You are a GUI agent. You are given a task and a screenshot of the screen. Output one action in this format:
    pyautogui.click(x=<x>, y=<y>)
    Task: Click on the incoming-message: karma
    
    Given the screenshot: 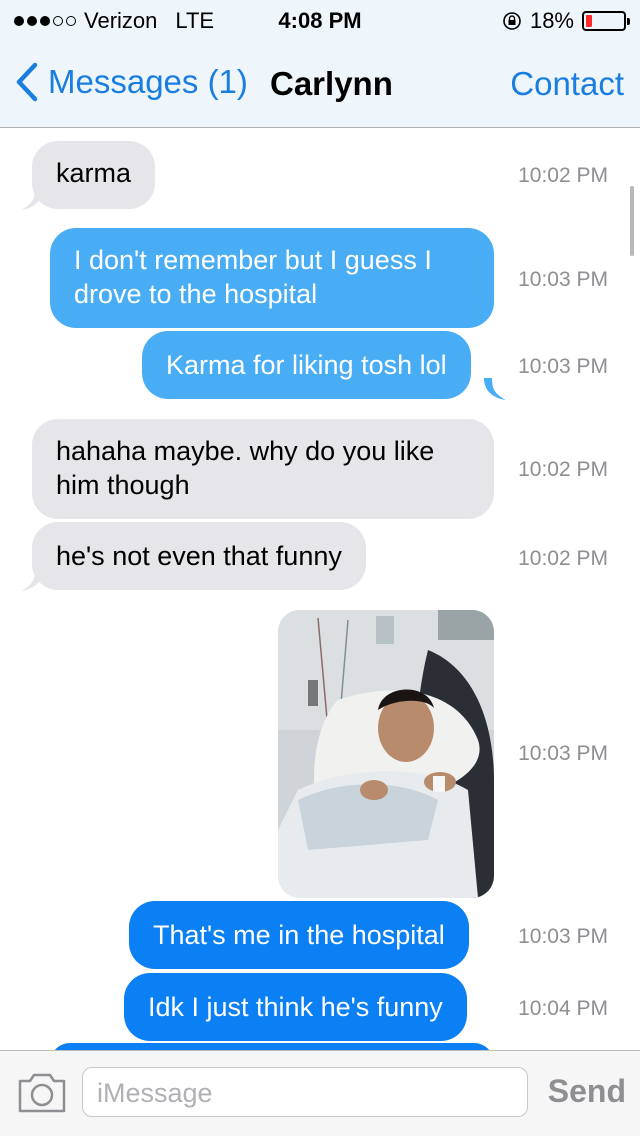 What is the action you would take?
    pyautogui.click(x=94, y=175)
    